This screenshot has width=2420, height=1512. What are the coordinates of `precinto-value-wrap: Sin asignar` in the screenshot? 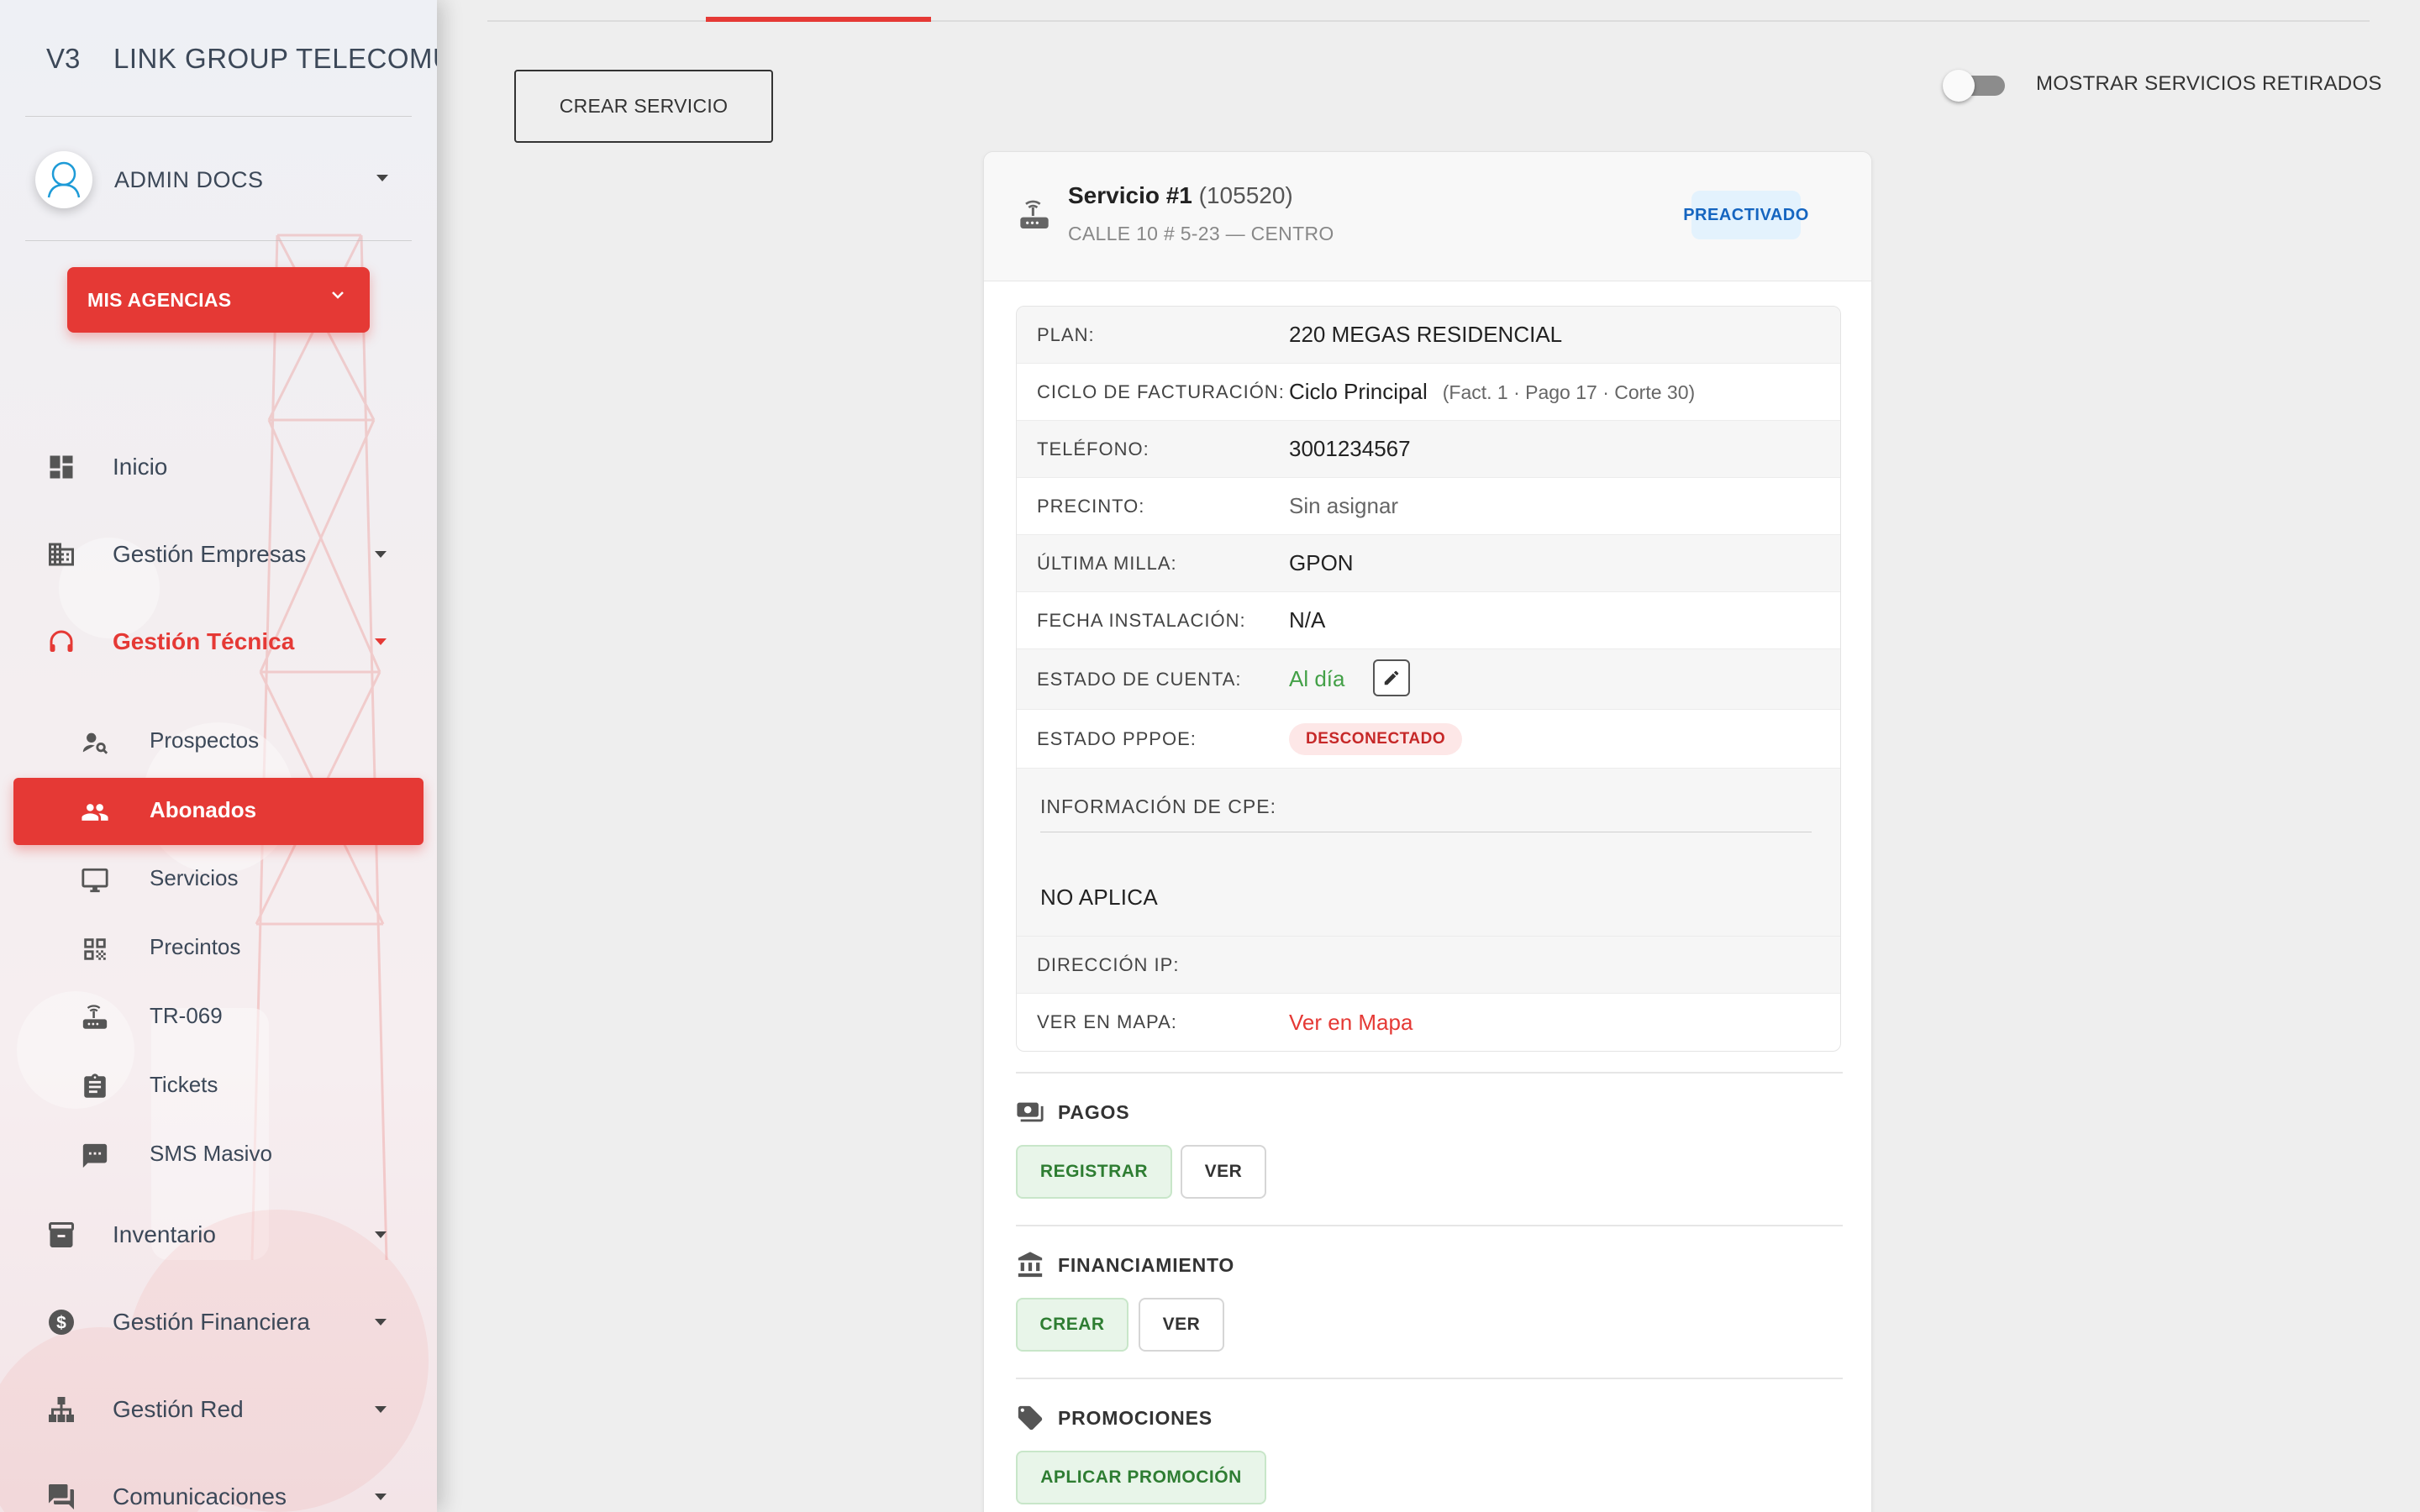 It's located at (1344, 506).